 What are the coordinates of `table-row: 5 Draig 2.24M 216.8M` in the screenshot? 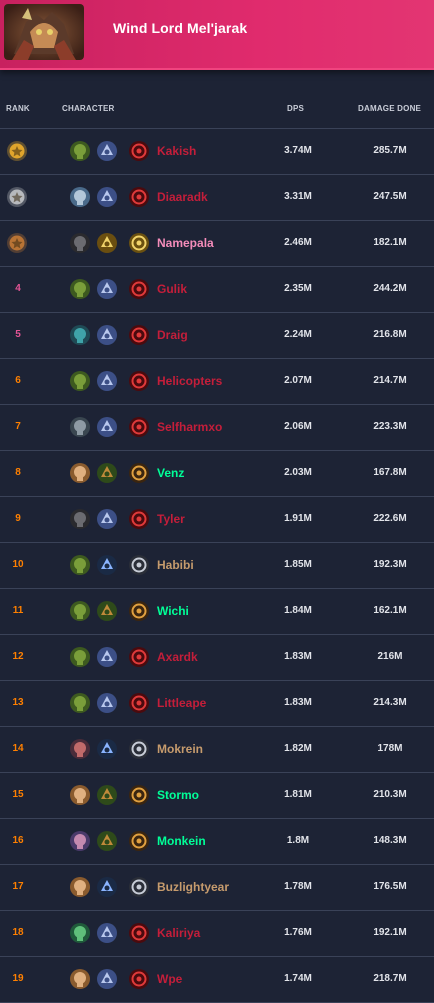 It's located at (217, 336).